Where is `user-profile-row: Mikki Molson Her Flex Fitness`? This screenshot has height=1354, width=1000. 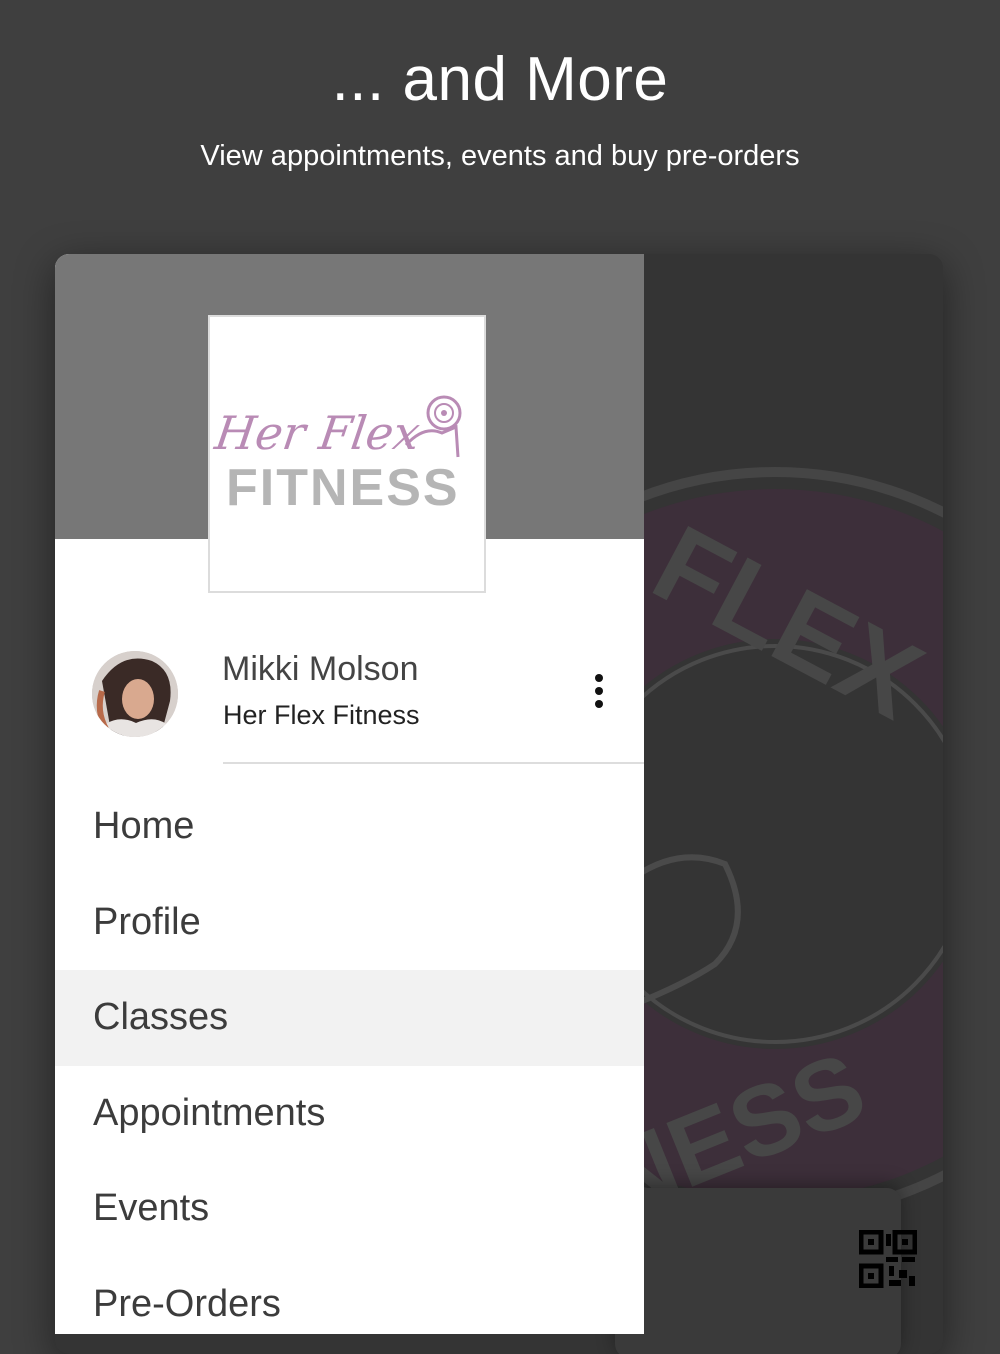
user-profile-row: Mikki Molson Her Flex Fitness is located at coordinates (349, 704).